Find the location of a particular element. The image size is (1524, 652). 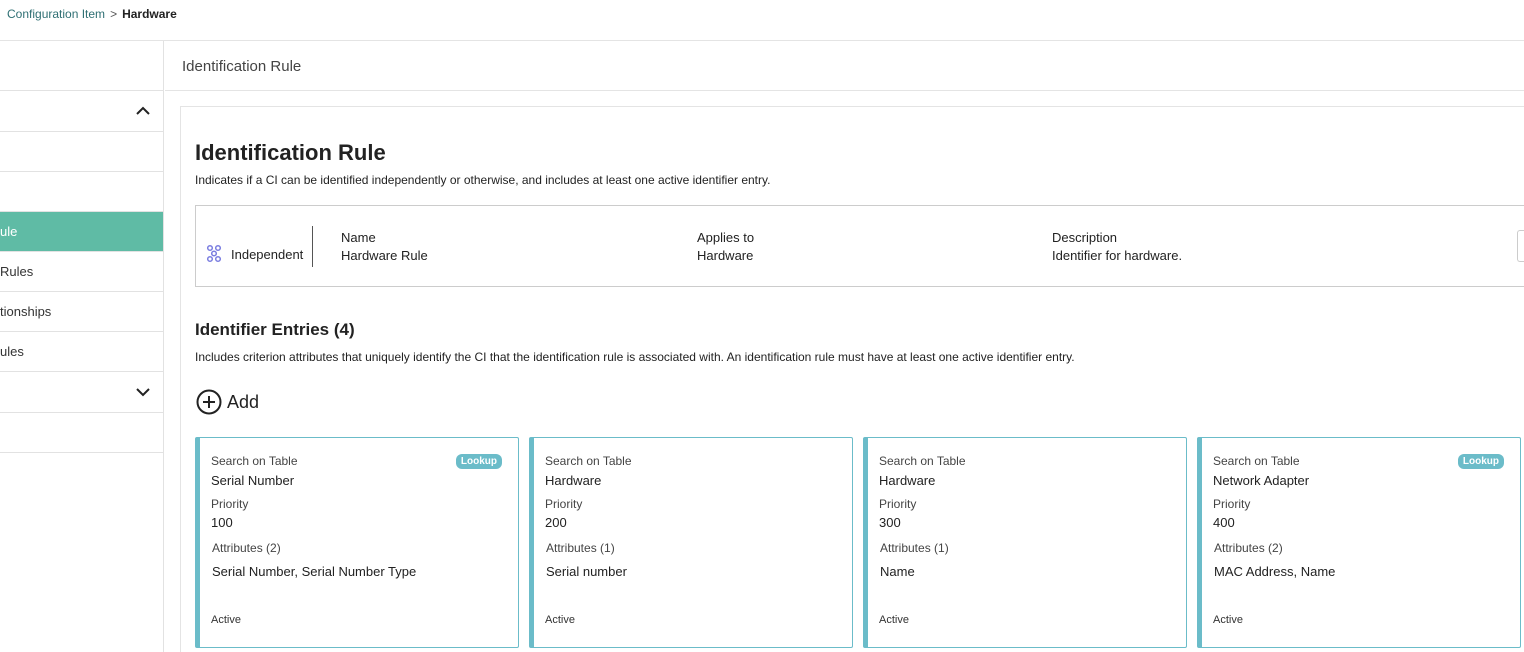

independent-label: Independent is located at coordinates (267, 254).